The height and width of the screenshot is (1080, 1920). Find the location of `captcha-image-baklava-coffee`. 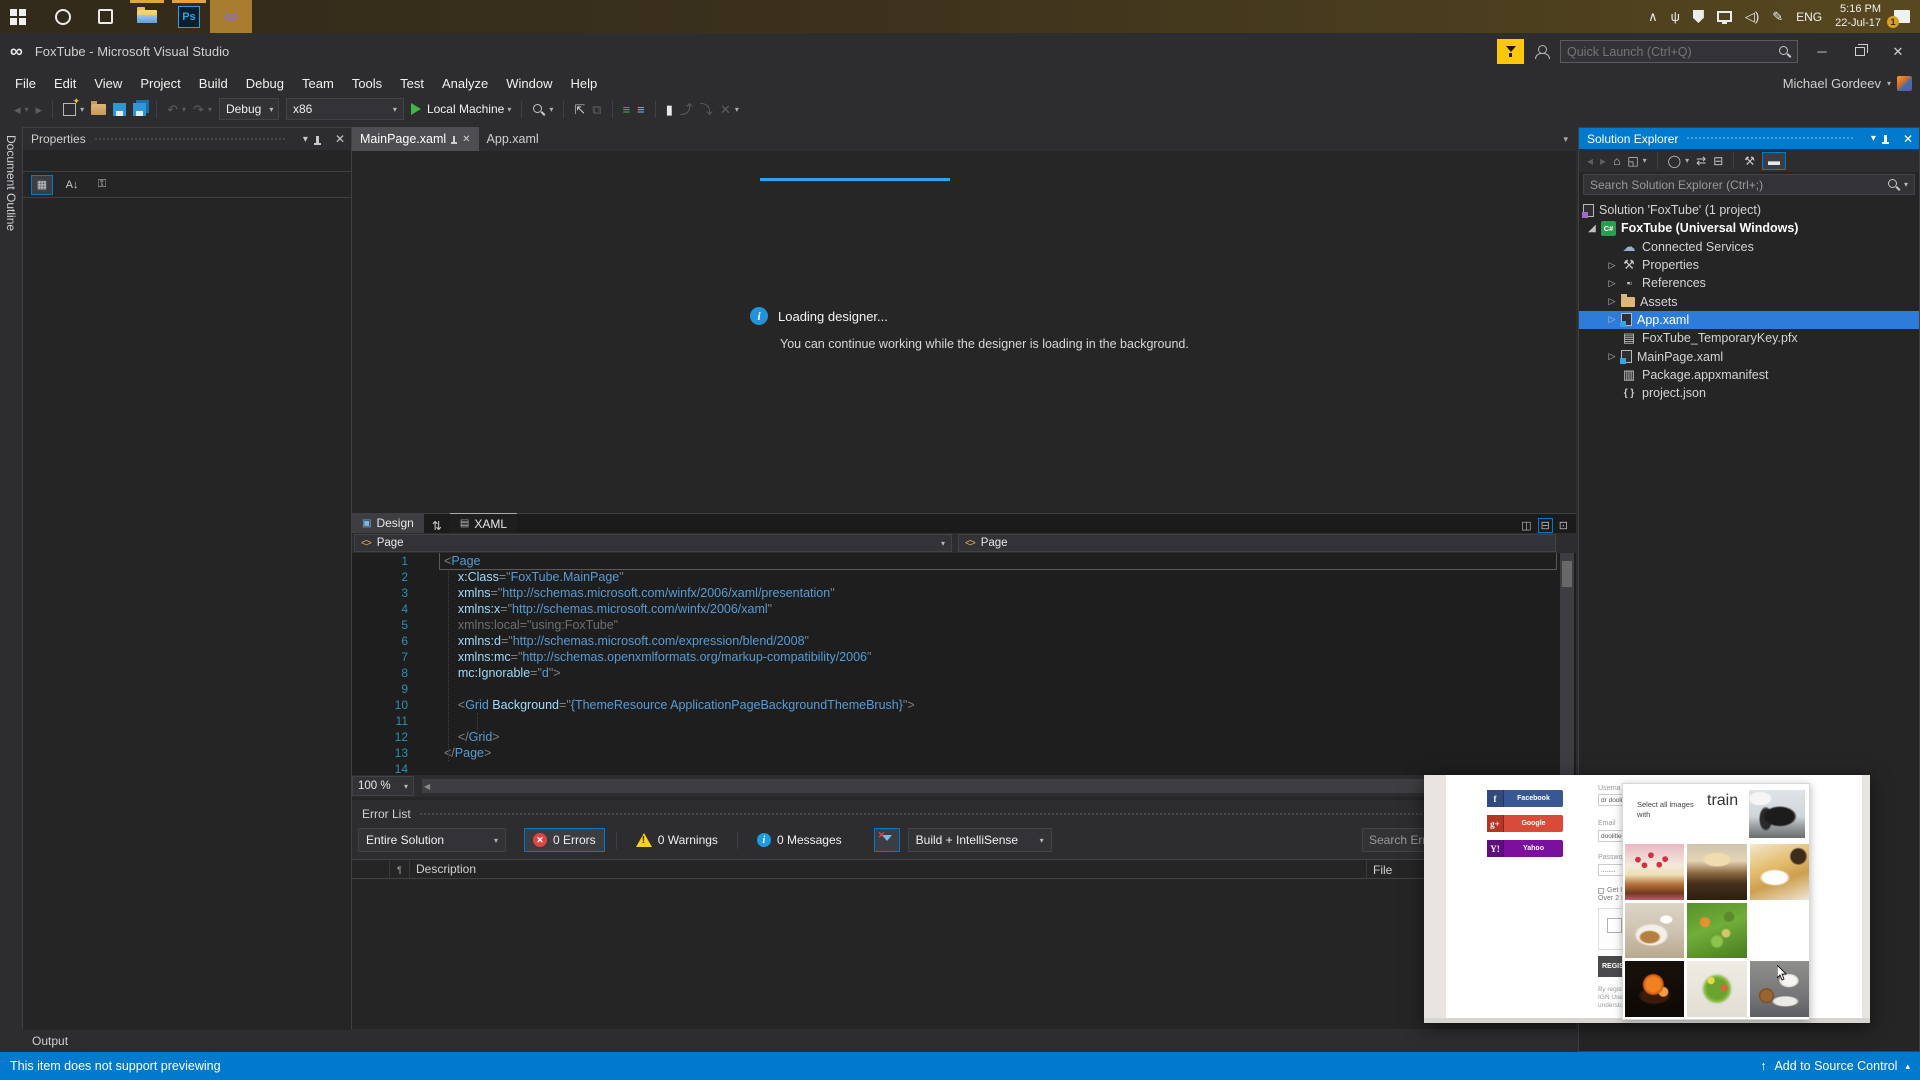

captcha-image-baklava-coffee is located at coordinates (1779, 872).